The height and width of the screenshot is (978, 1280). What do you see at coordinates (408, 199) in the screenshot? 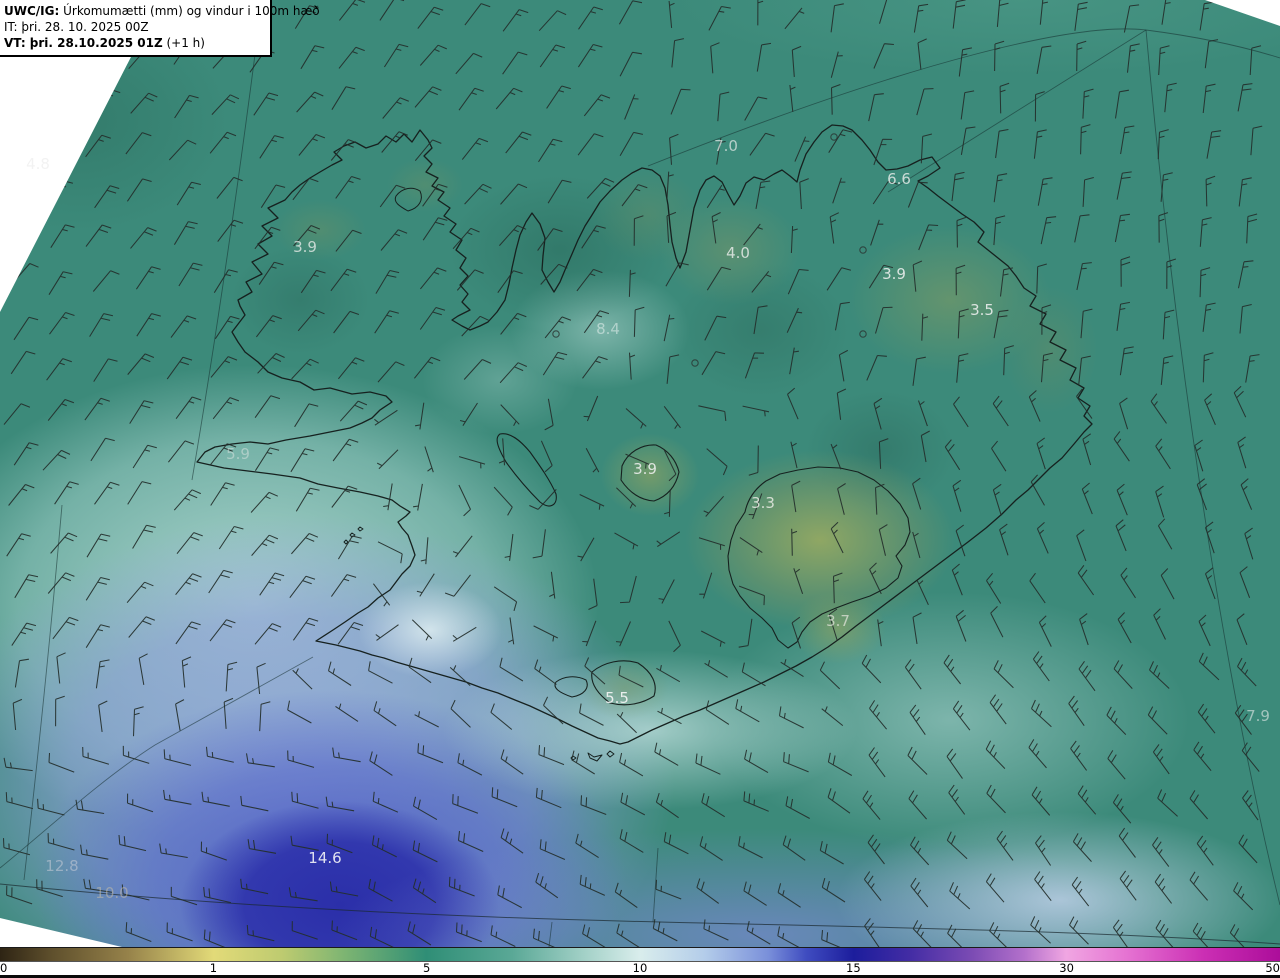
I see `drangajokull-glacier-outline` at bounding box center [408, 199].